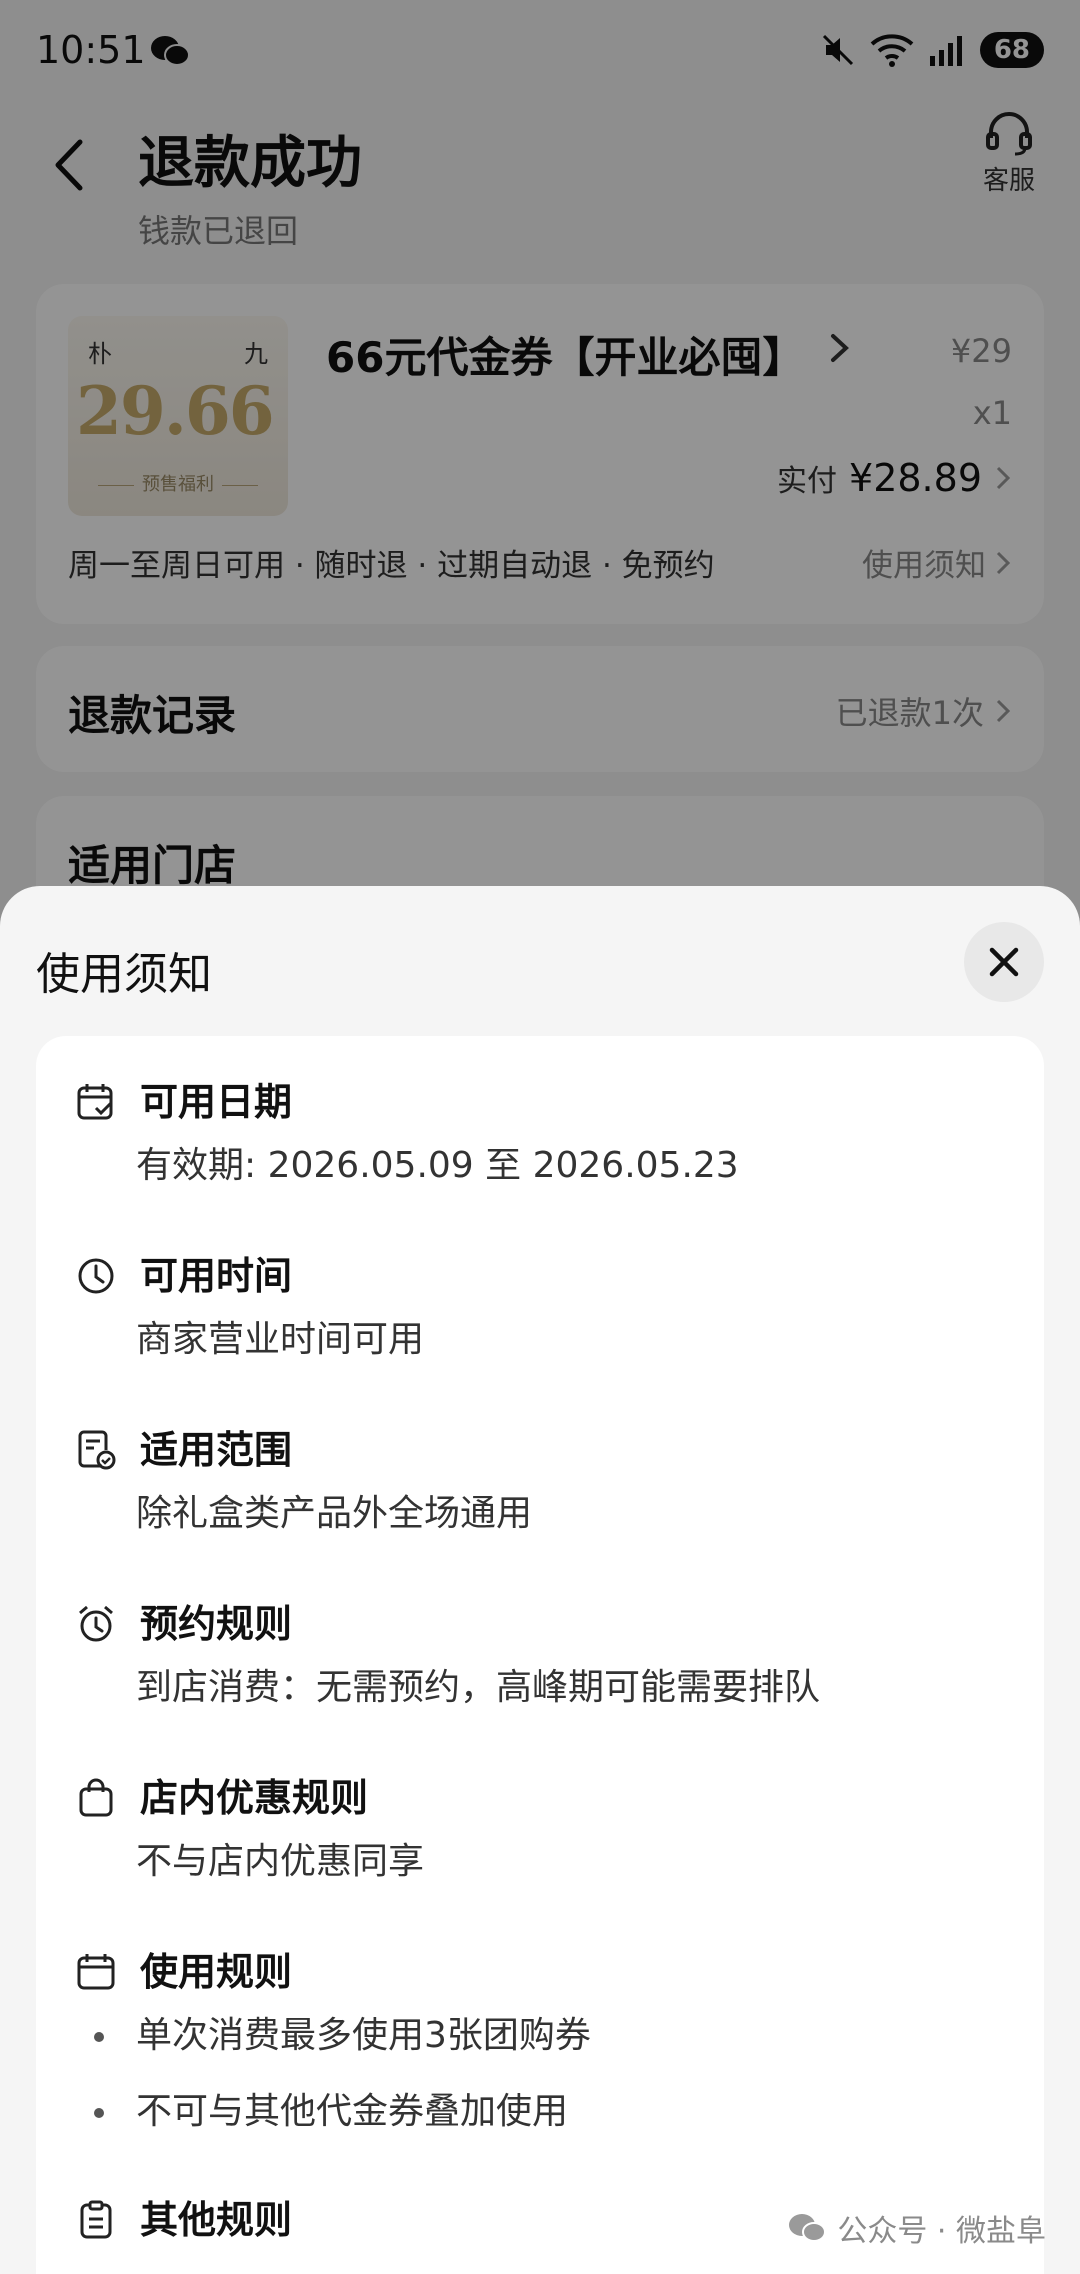  What do you see at coordinates (97, 1450) in the screenshot?
I see `document-check-icon` at bounding box center [97, 1450].